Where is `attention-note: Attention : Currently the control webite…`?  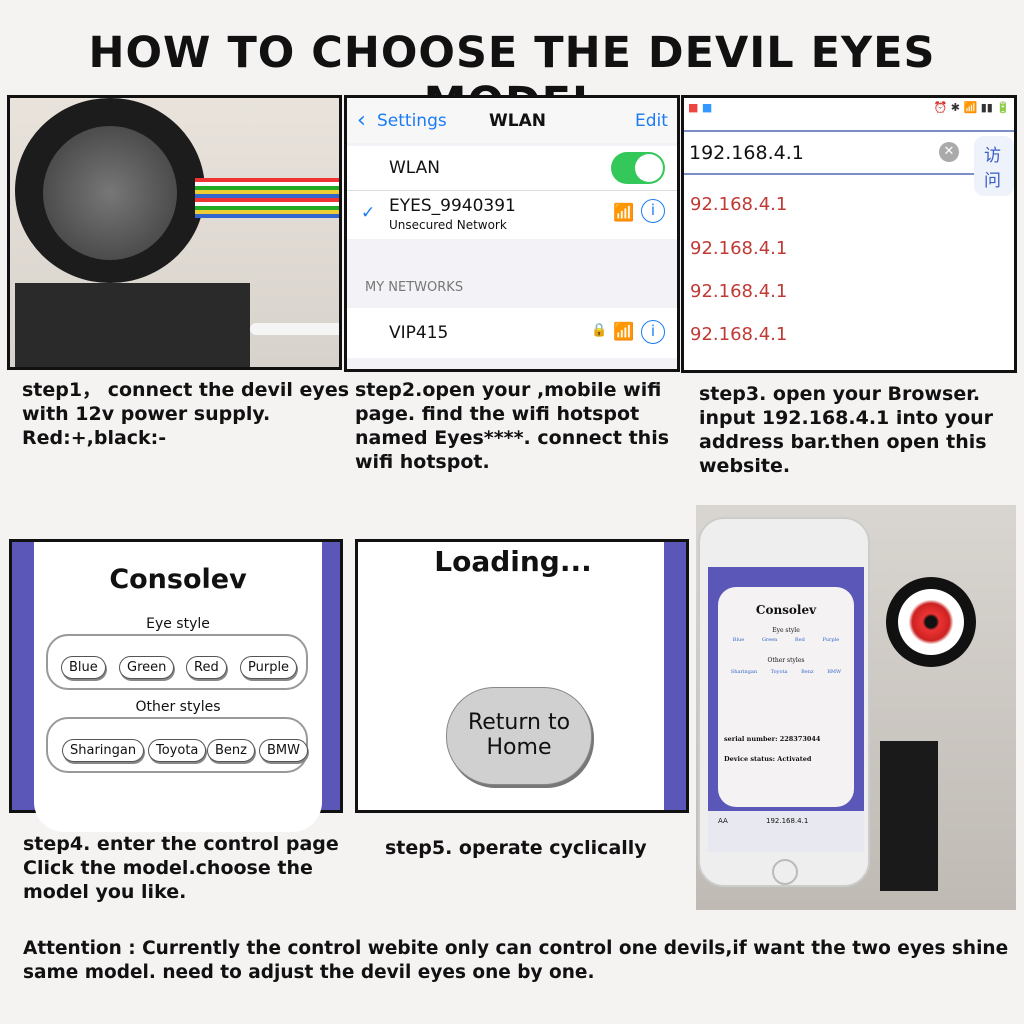
attention-note: Attention : Currently the control webite… is located at coordinates (516, 948).